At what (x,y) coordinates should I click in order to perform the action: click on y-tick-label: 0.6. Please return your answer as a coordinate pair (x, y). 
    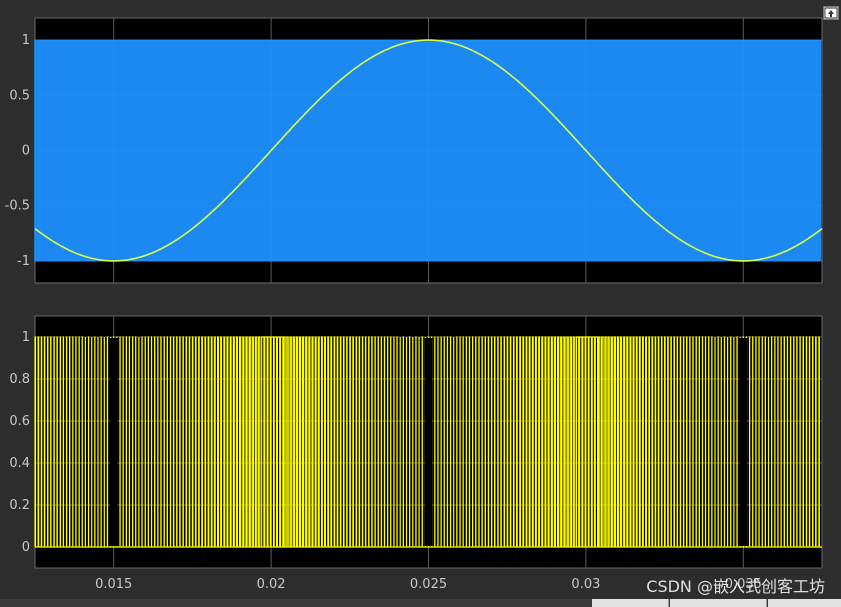
    Looking at the image, I should click on (19, 421).